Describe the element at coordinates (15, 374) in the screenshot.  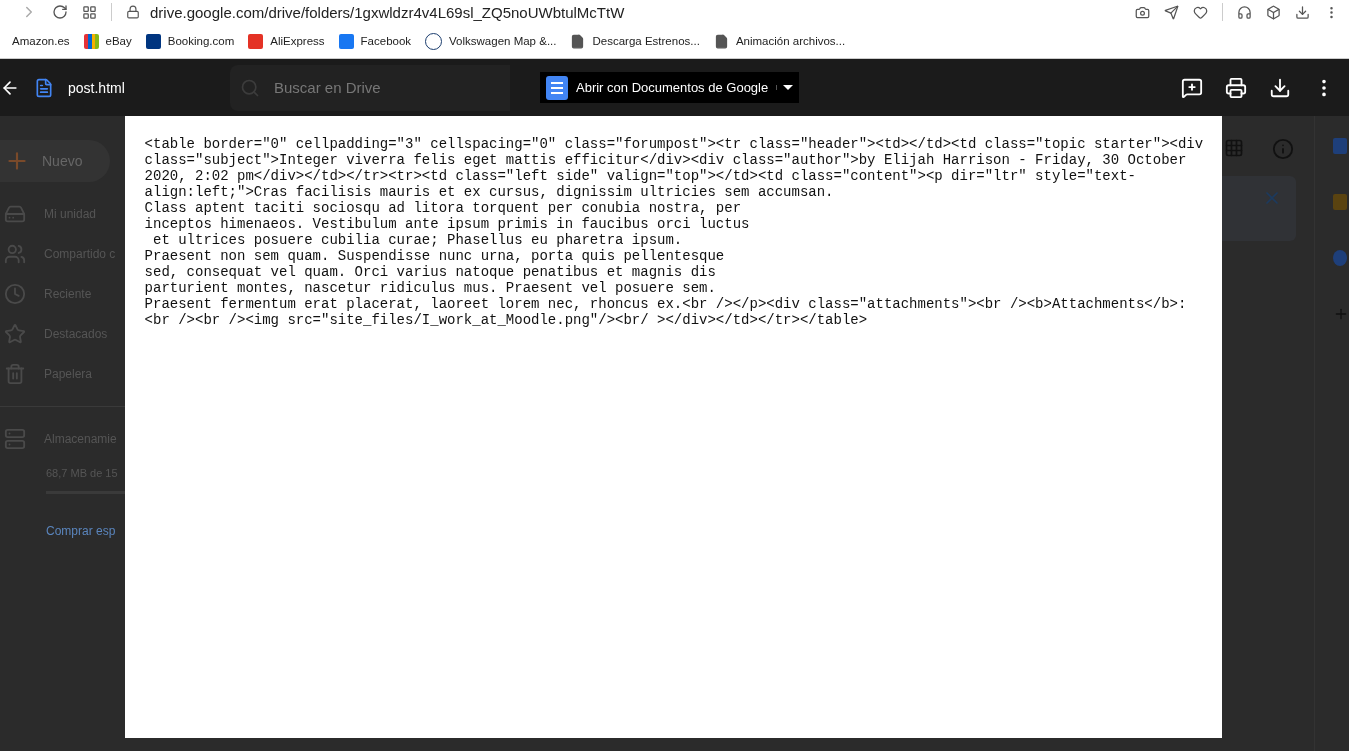
I see `trash-icon` at that location.